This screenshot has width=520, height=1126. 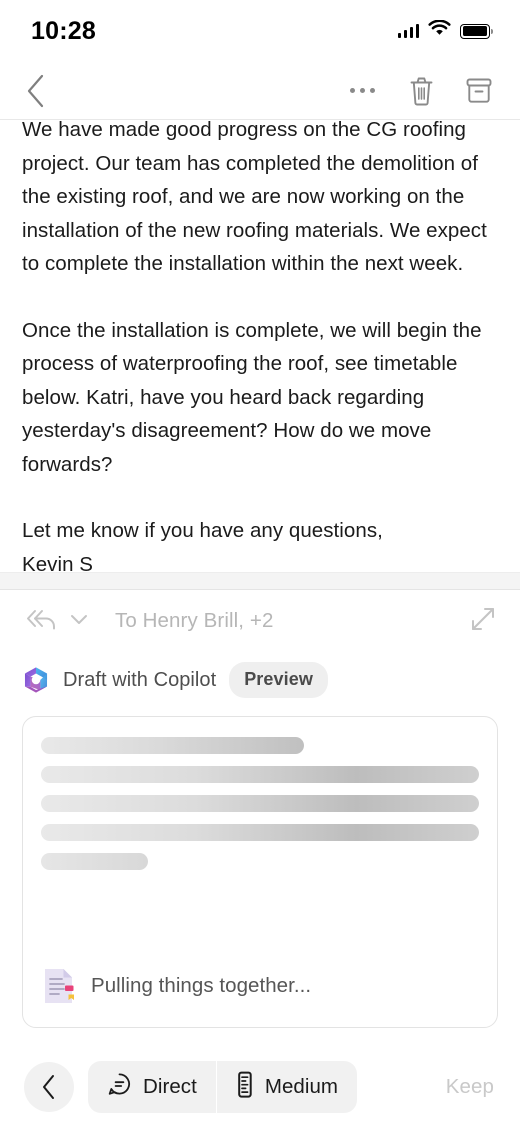 What do you see at coordinates (278, 680) in the screenshot?
I see `preview-badge: Preview` at bounding box center [278, 680].